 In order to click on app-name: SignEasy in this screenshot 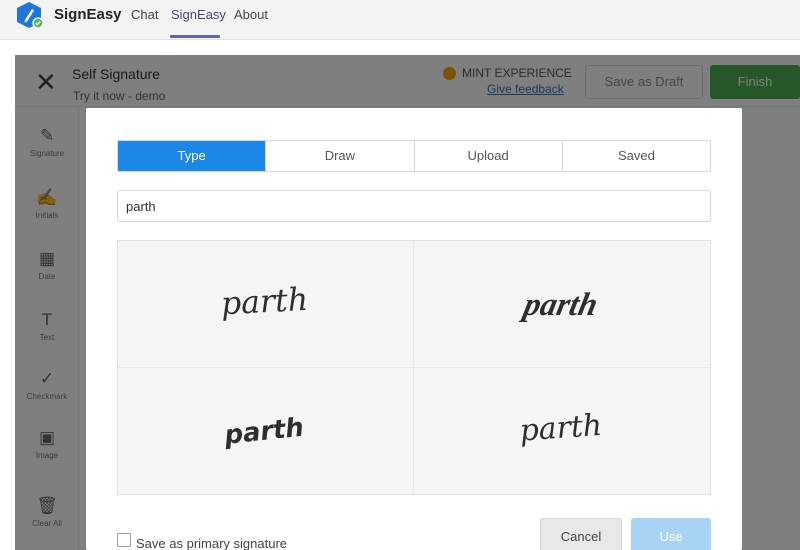, I will do `click(88, 14)`.